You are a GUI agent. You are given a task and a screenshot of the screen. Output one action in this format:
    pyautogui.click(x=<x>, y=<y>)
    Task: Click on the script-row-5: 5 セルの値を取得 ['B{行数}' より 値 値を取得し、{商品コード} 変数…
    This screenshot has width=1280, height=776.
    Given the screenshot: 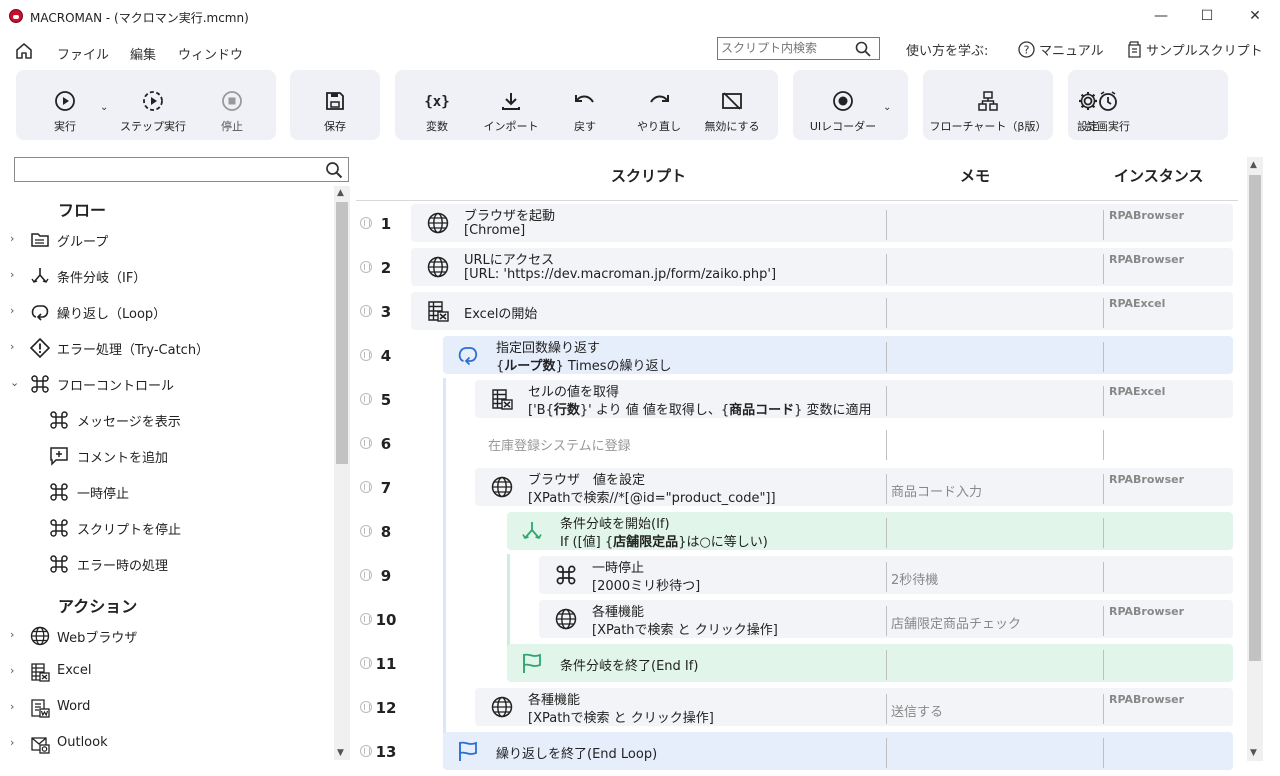 What is the action you would take?
    pyautogui.click(x=794, y=400)
    